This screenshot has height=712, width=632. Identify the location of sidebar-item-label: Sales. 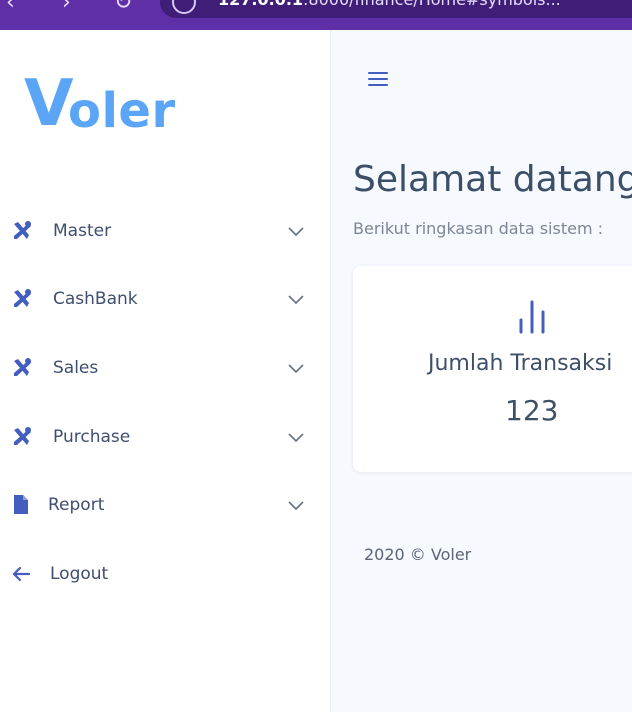
(76, 368).